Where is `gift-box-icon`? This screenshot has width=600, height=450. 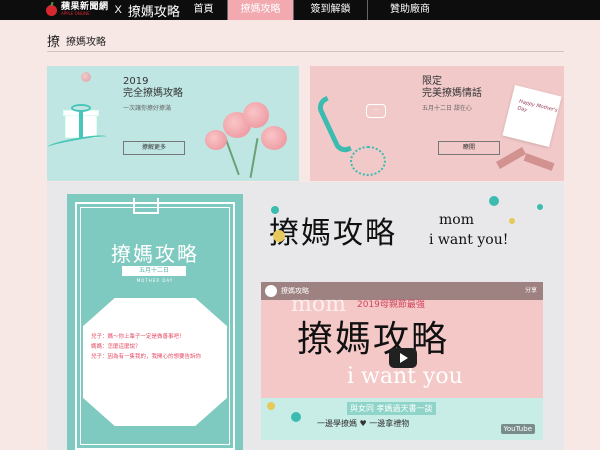
gift-box-icon is located at coordinates (80, 122).